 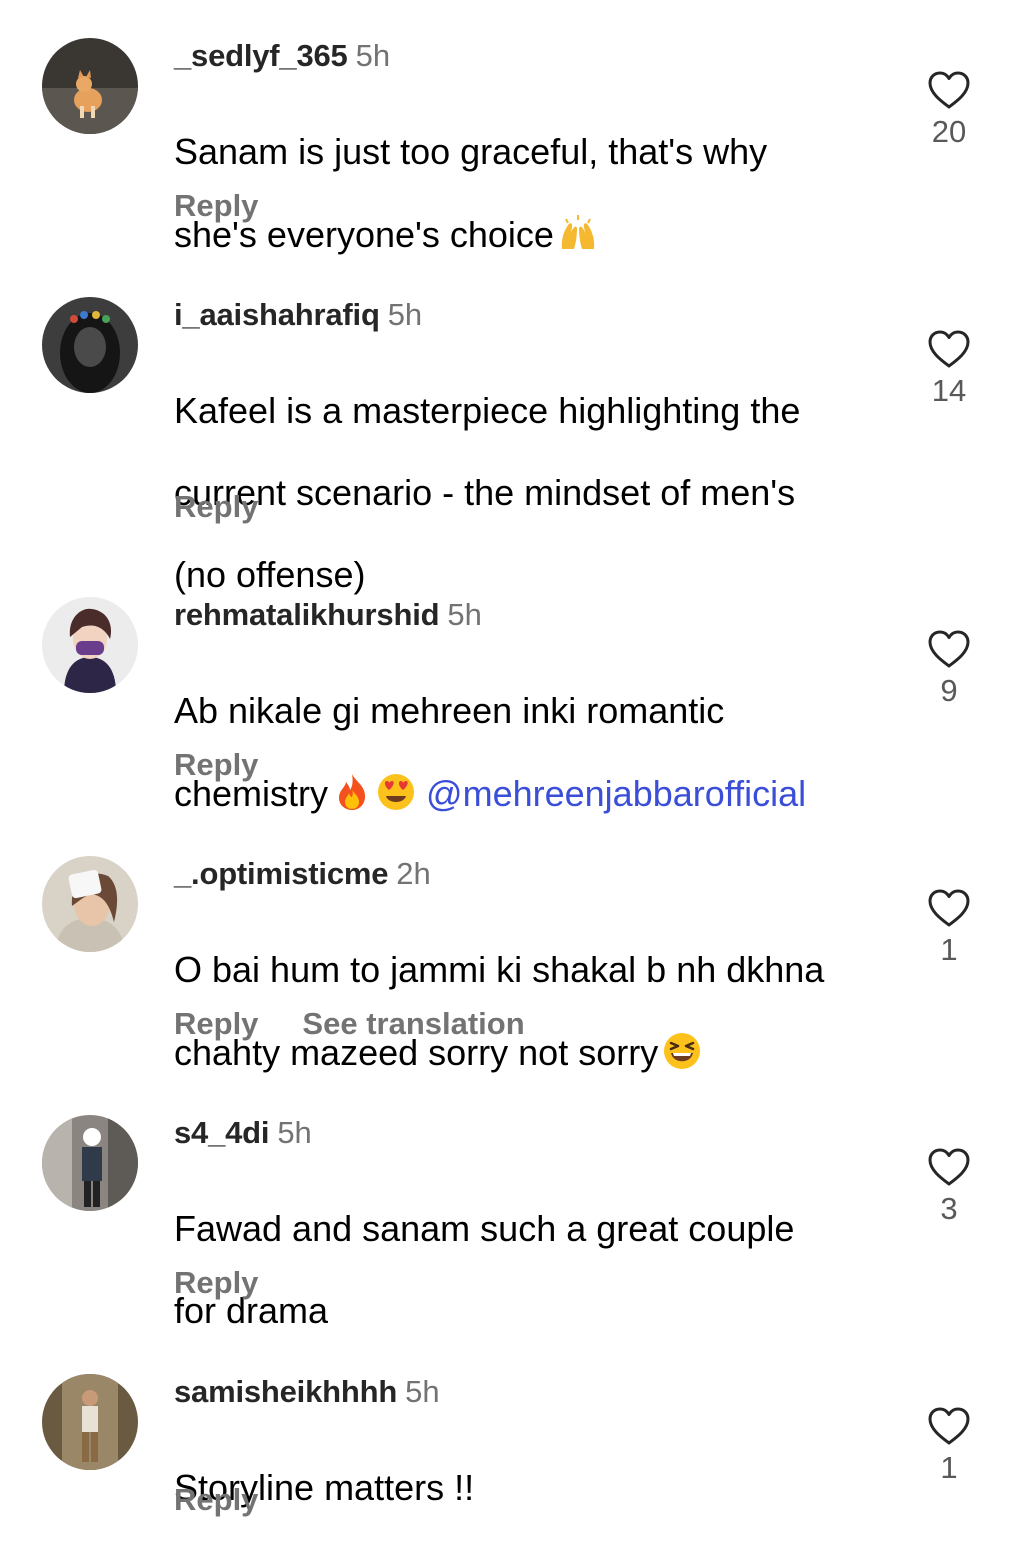 I want to click on like-count: 3, so click(x=949, y=1208).